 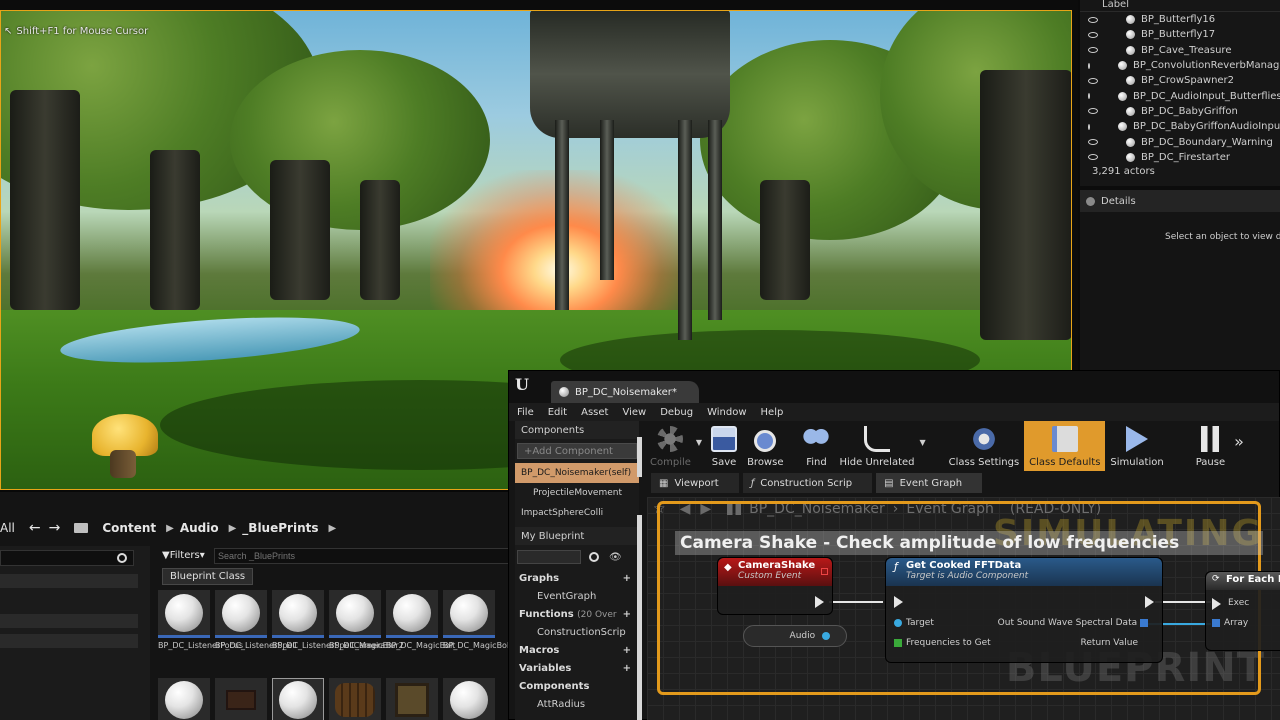 I want to click on actor-row: BP_CrowSpawner2, so click(x=1180, y=80).